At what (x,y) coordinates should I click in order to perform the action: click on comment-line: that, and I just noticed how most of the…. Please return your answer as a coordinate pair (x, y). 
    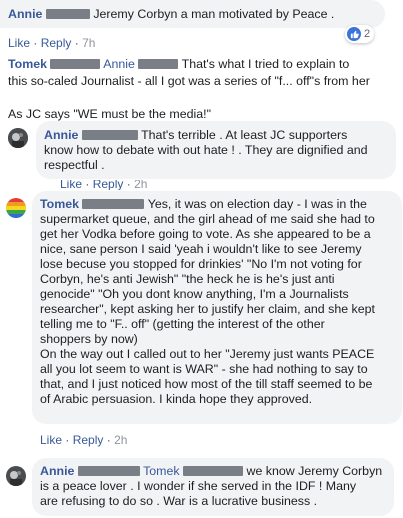
    Looking at the image, I should click on (206, 384).